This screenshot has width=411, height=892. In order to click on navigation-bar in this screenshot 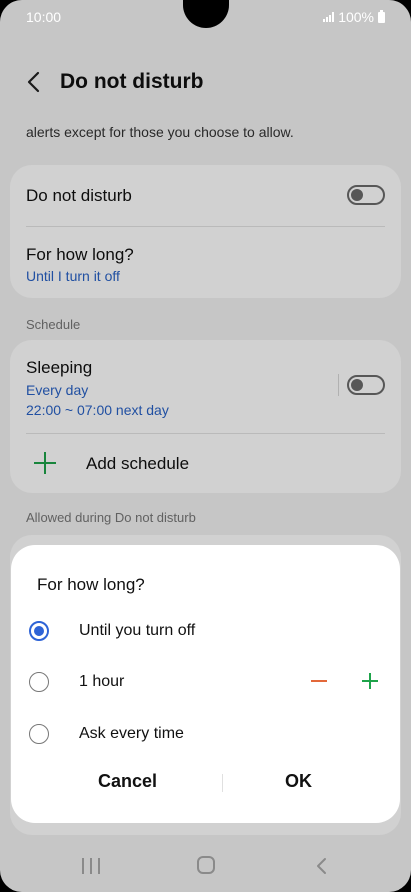, I will do `click(205, 867)`.